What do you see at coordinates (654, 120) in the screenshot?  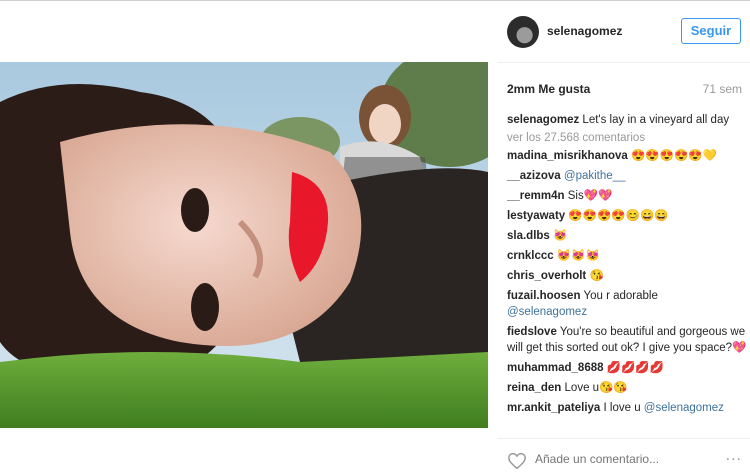 I see `caption-text: Let's lay in a vineyard all day` at bounding box center [654, 120].